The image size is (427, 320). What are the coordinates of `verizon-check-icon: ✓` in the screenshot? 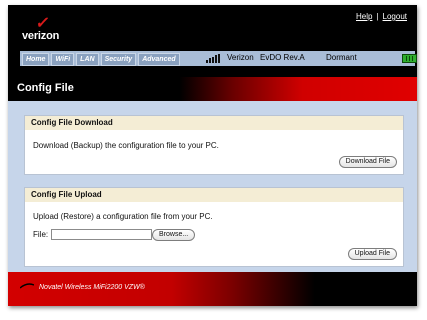 It's located at (42, 23).